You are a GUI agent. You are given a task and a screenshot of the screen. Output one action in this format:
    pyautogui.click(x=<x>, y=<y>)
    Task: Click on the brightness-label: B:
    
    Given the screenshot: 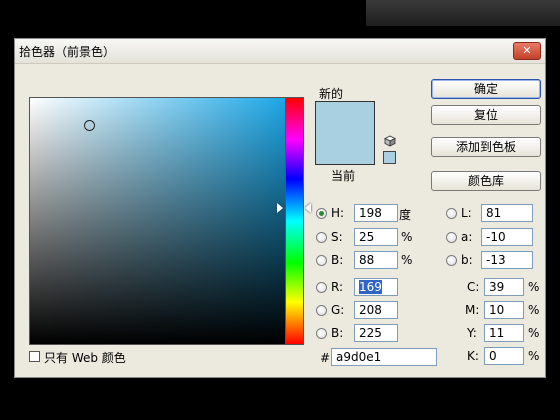 What is the action you would take?
    pyautogui.click(x=337, y=260)
    